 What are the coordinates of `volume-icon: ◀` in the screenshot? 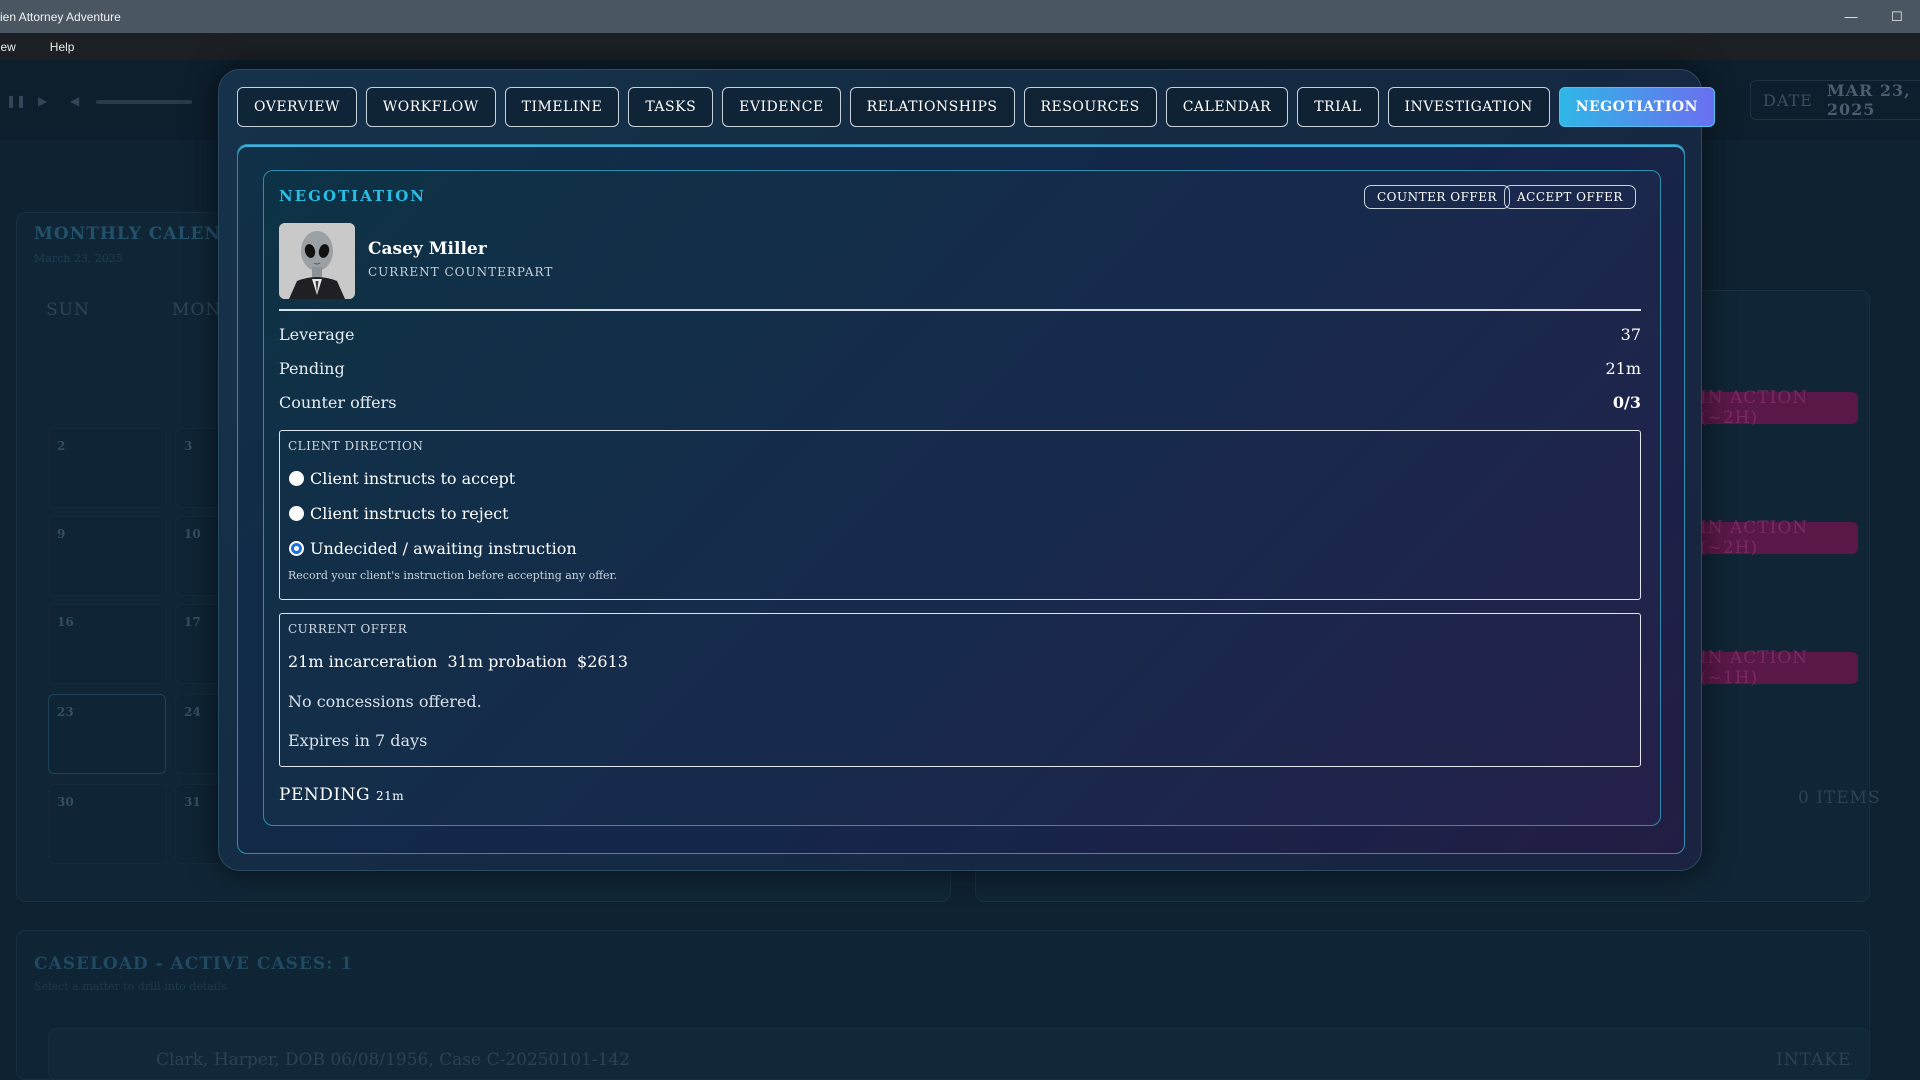 It's located at (75, 101).